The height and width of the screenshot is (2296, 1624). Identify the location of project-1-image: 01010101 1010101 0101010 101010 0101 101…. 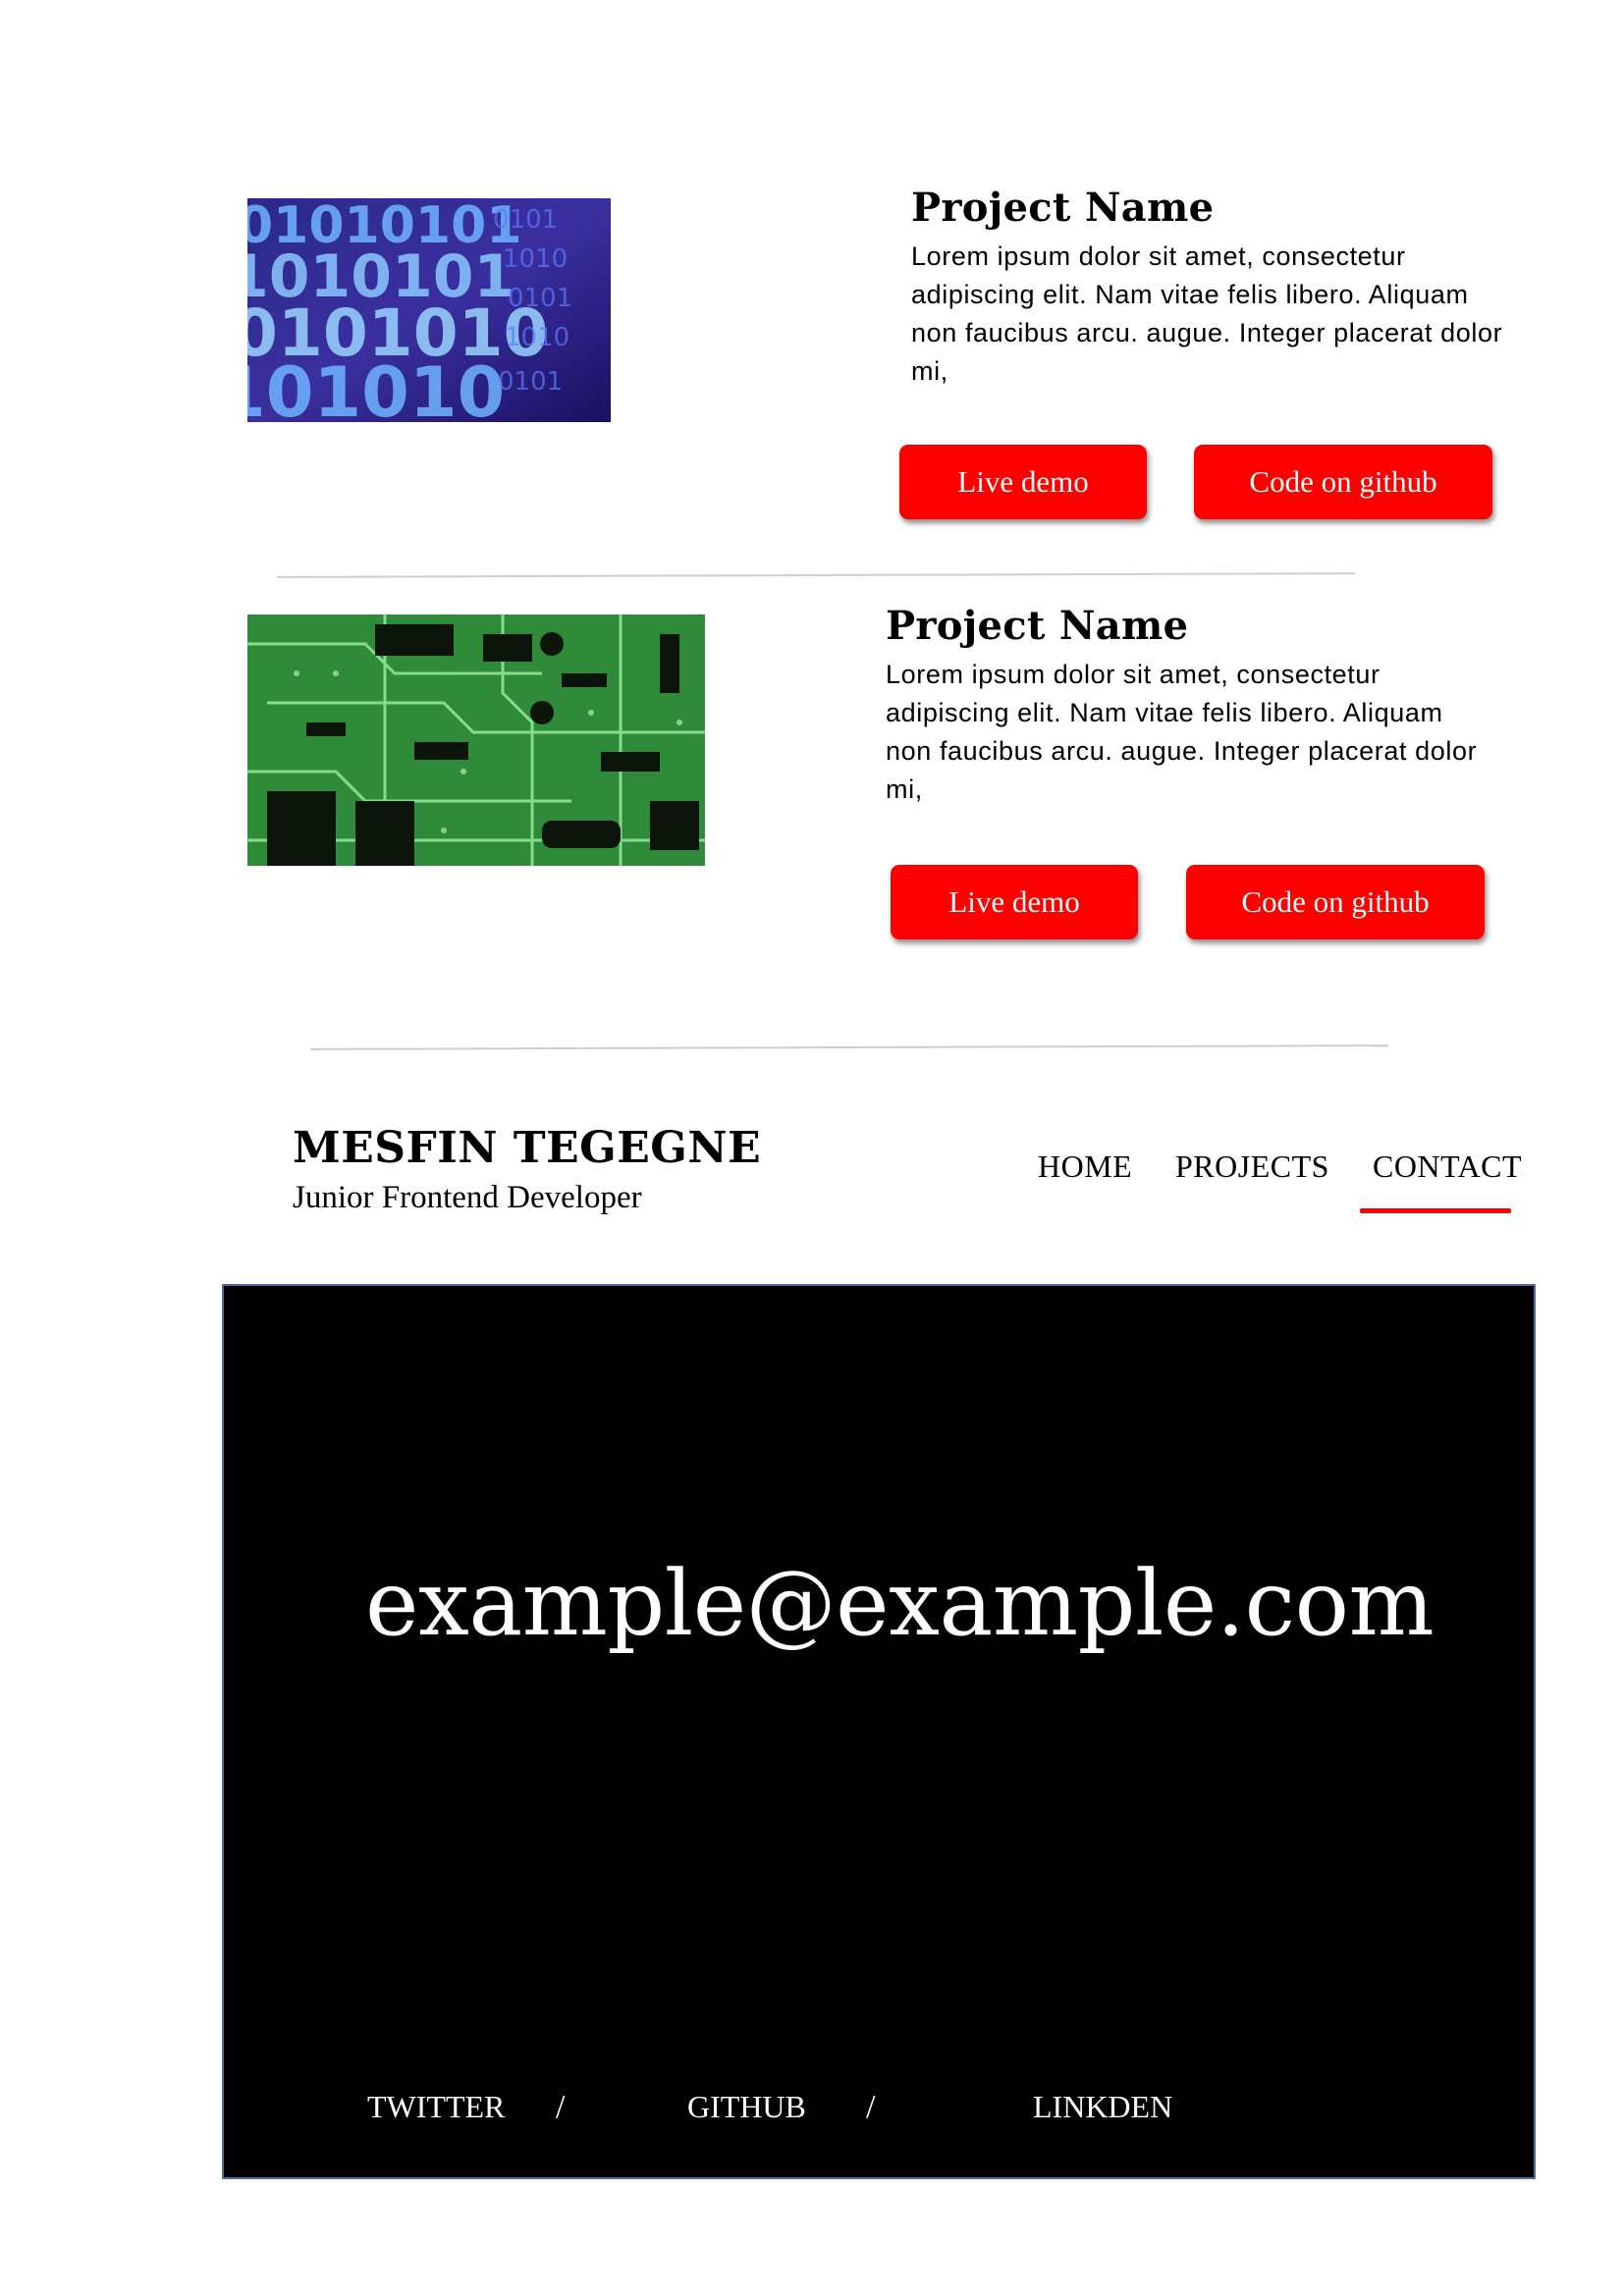
(429, 310).